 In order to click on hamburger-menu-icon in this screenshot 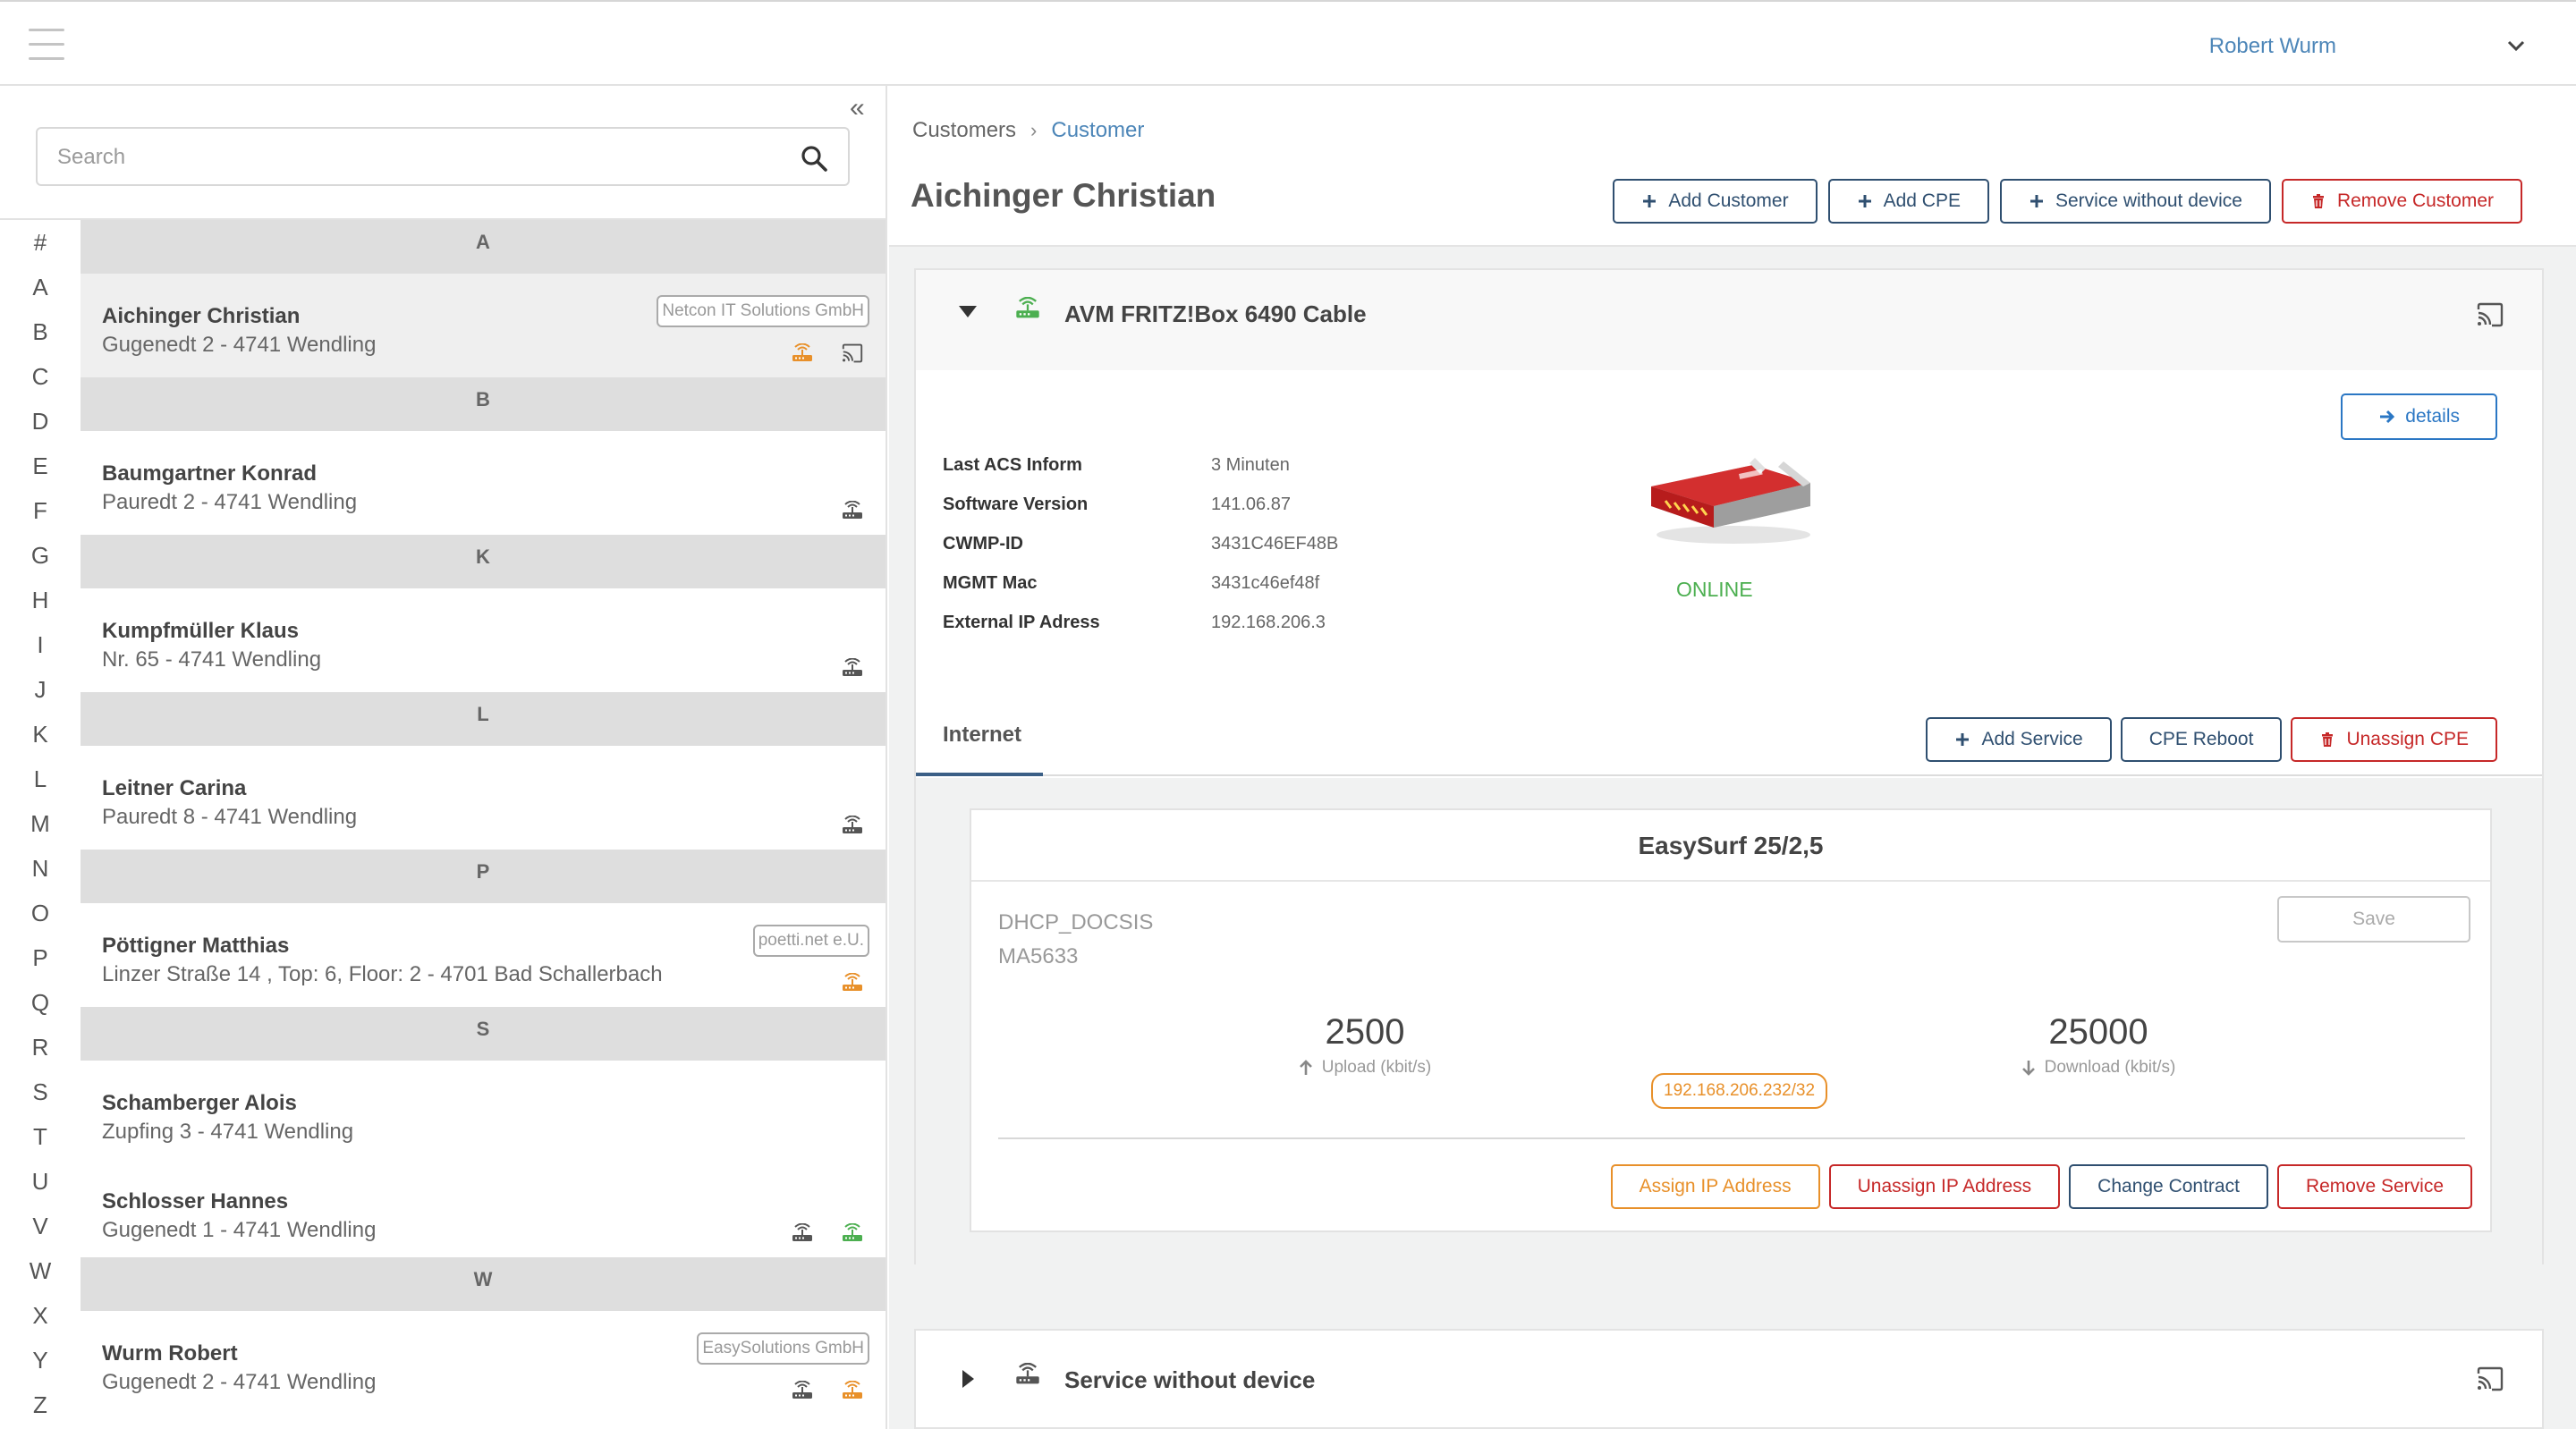, I will do `click(46, 45)`.